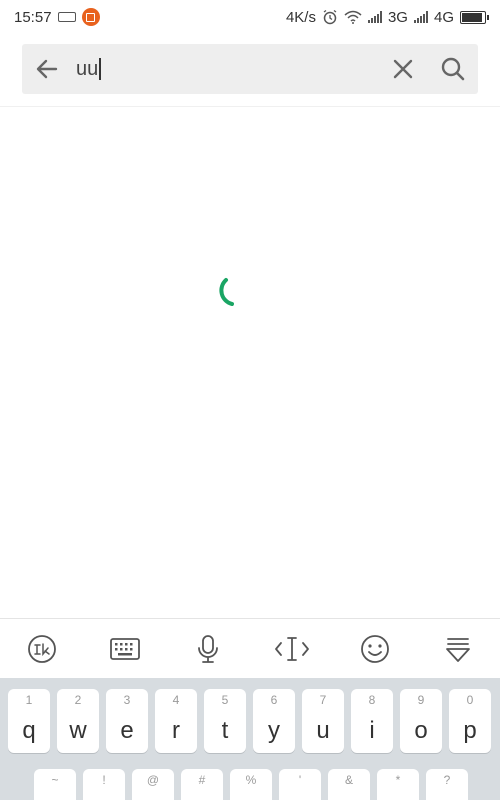 Image resolution: width=500 pixels, height=800 pixels. Describe the element at coordinates (443, 17) in the screenshot. I see `network-label-4g: 4G` at that location.